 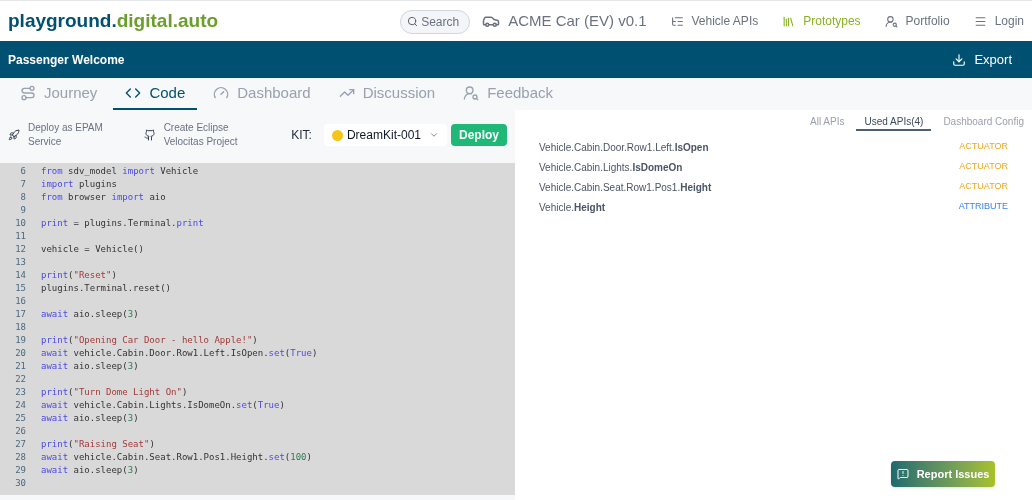 I want to click on line-number: 12, so click(x=20, y=249).